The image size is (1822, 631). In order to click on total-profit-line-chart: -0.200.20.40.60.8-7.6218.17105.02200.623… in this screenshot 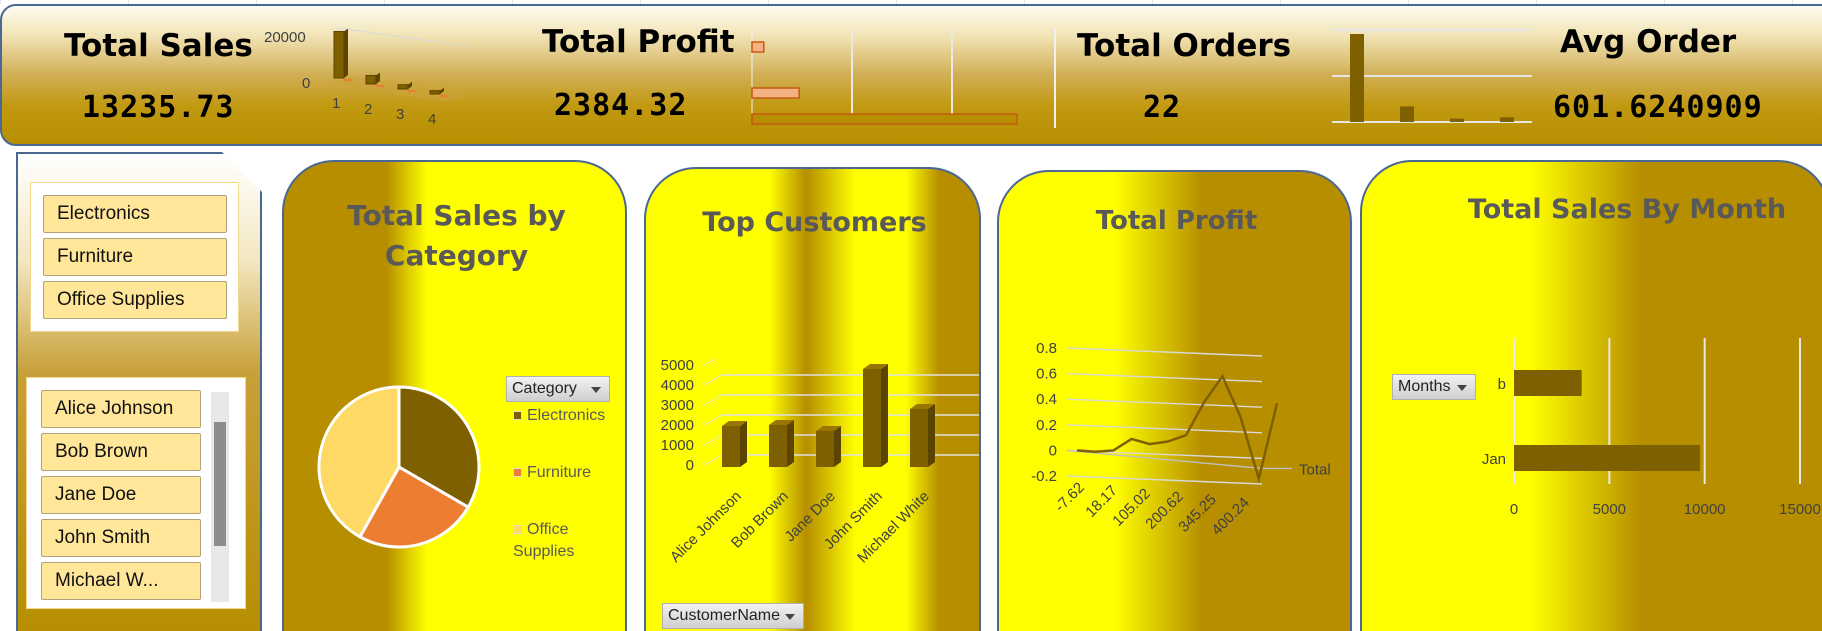, I will do `click(1175, 467)`.